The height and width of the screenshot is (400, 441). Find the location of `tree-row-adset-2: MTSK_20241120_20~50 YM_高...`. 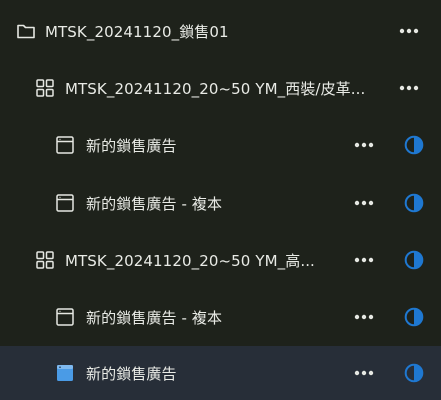

tree-row-adset-2: MTSK_20241120_20~50 YM_高... is located at coordinates (220, 260).